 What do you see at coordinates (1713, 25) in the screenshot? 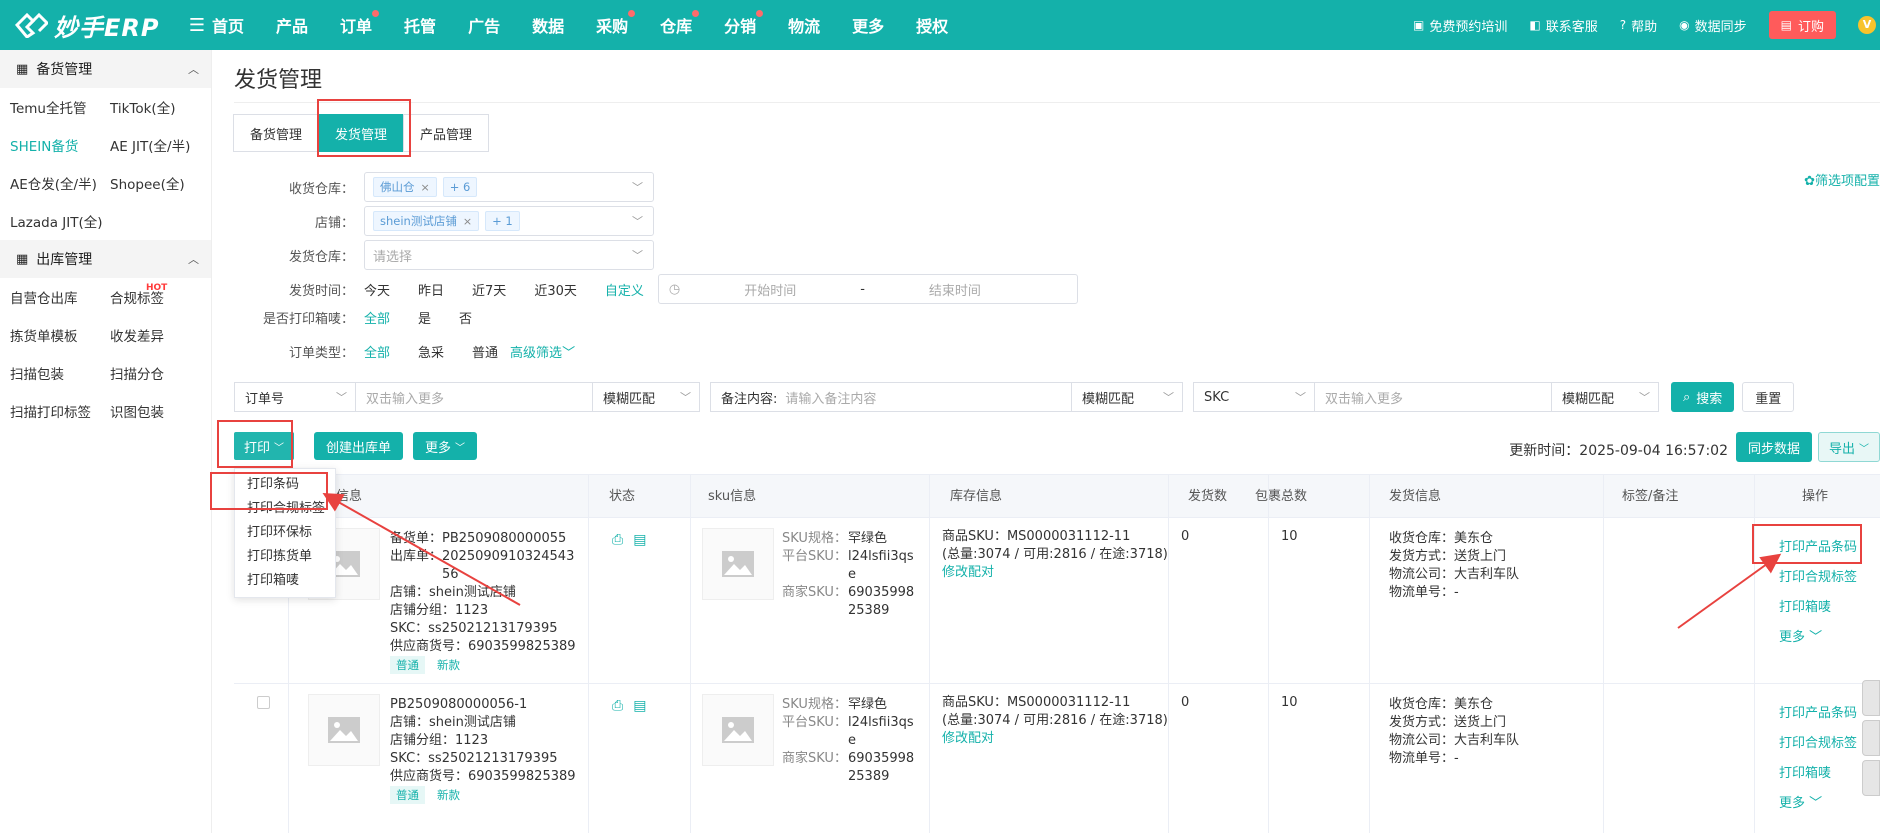
I see `data-sync-link: ◉ 数据同步` at bounding box center [1713, 25].